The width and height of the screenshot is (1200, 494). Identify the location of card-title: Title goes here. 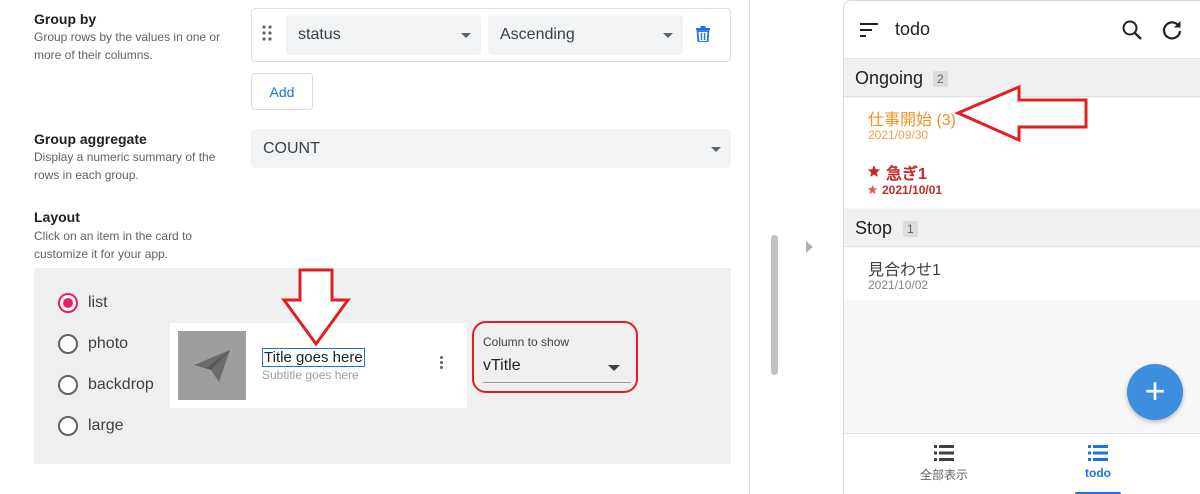
(313, 357).